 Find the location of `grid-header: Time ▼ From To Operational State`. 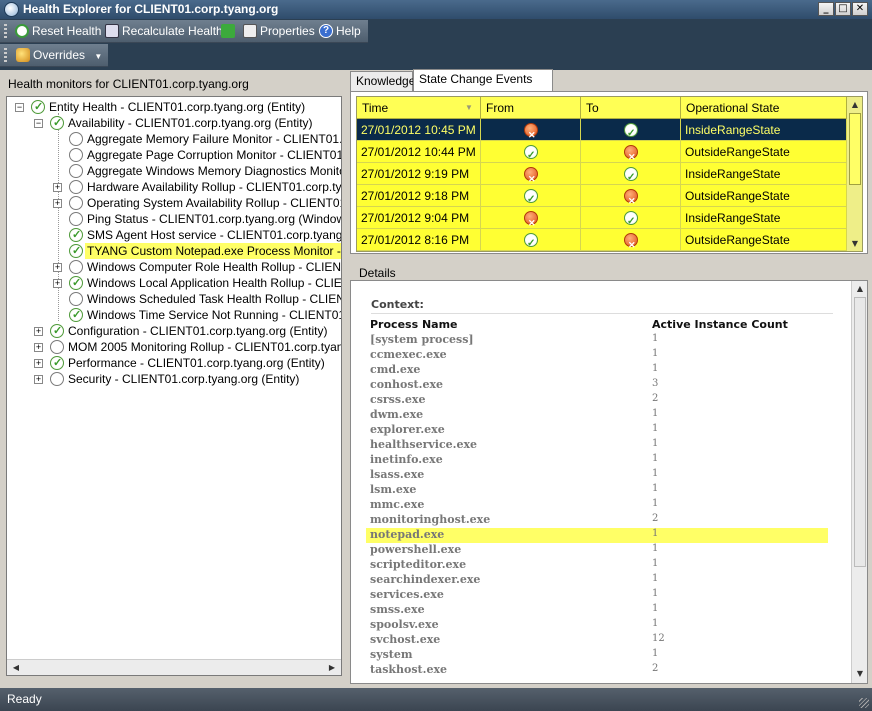

grid-header: Time ▼ From To Operational State is located at coordinates (602, 108).